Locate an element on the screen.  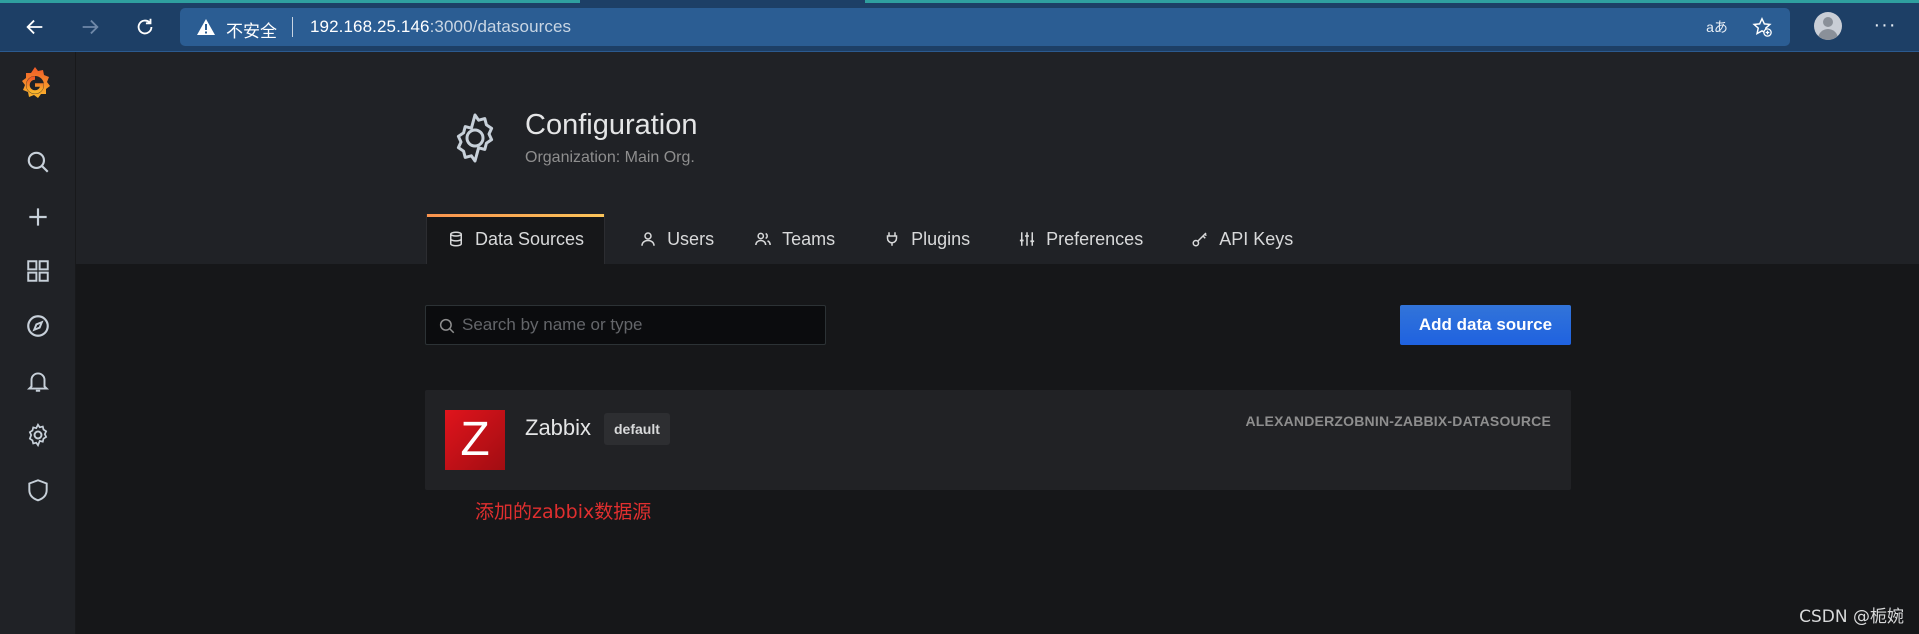
sidebar-item-explore is located at coordinates (38, 326).